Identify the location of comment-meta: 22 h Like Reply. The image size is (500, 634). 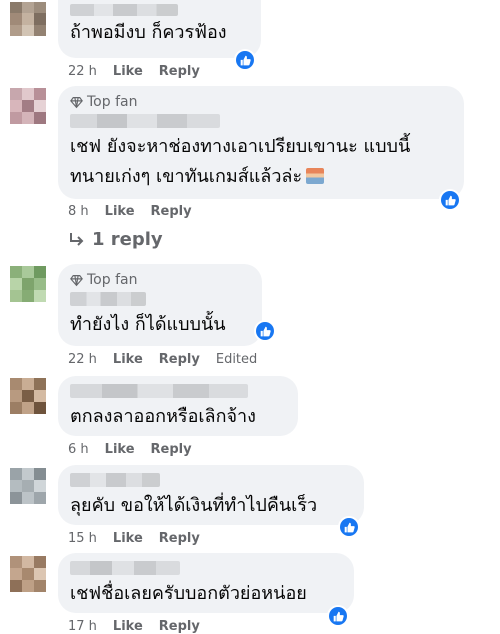
(134, 71).